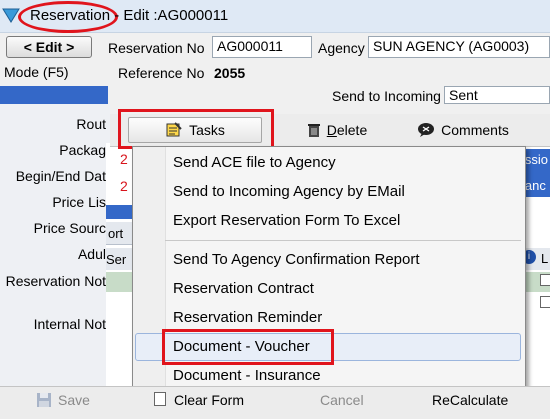 Image resolution: width=550 pixels, height=419 pixels. I want to click on floppy-disk-icon, so click(44, 400).